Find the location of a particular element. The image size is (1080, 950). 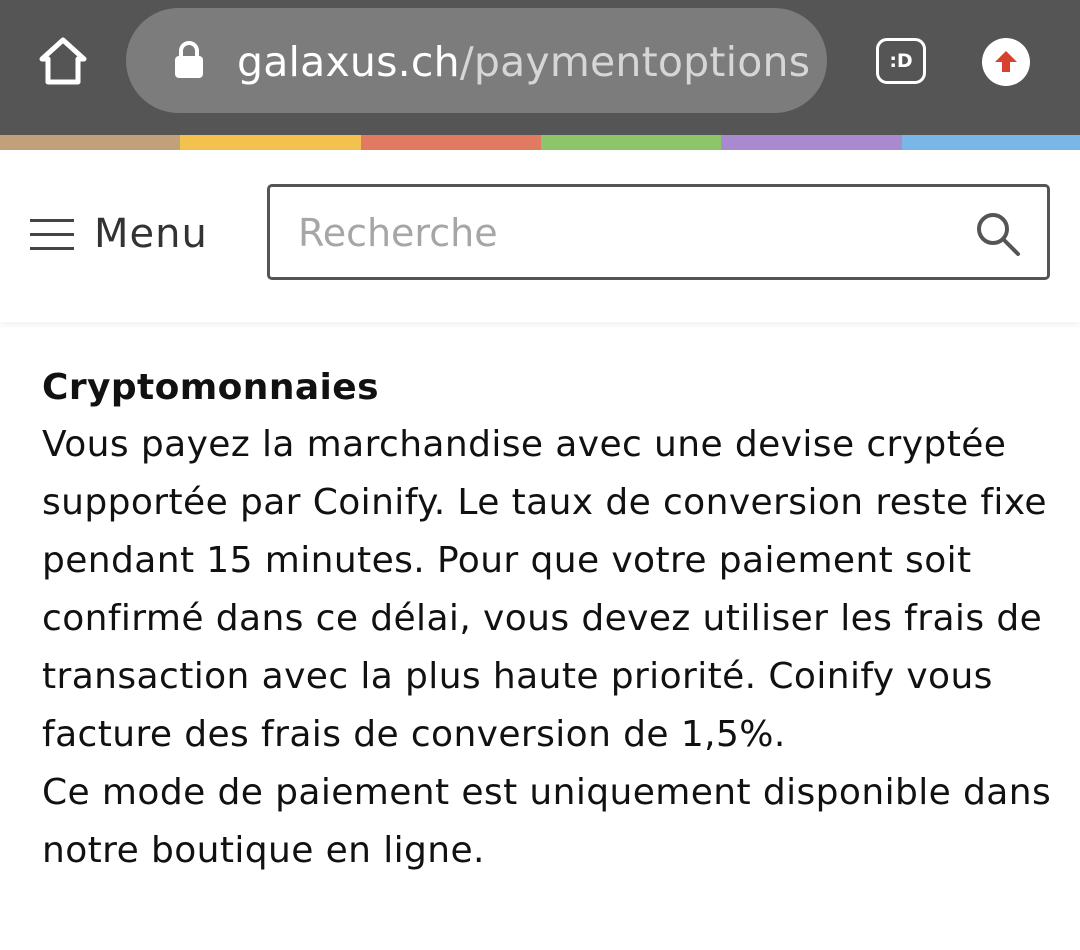

home-button is located at coordinates (63, 61).